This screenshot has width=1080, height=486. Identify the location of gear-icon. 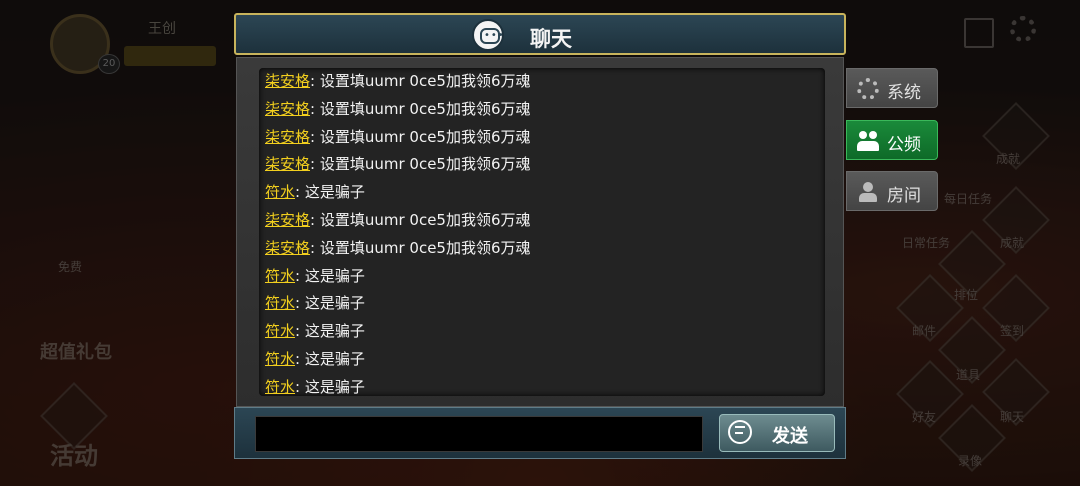
(868, 89).